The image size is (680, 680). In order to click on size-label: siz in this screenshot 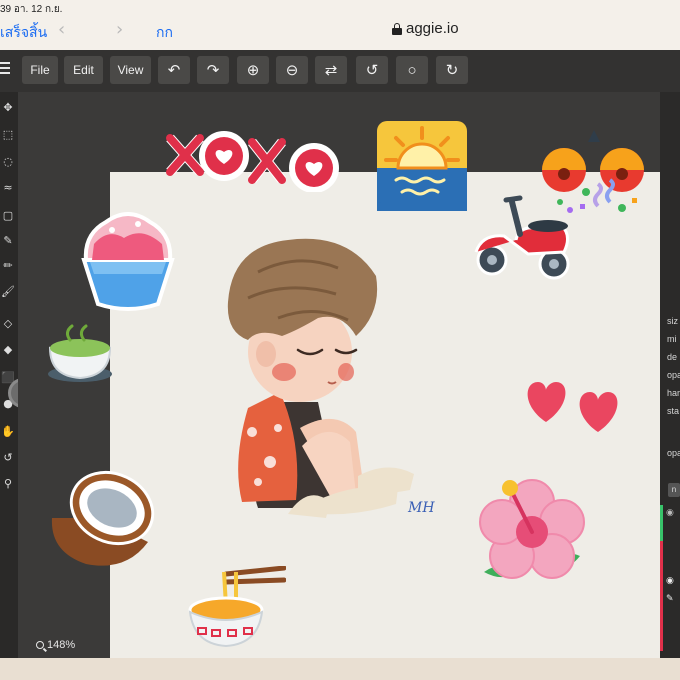, I will do `click(672, 321)`.